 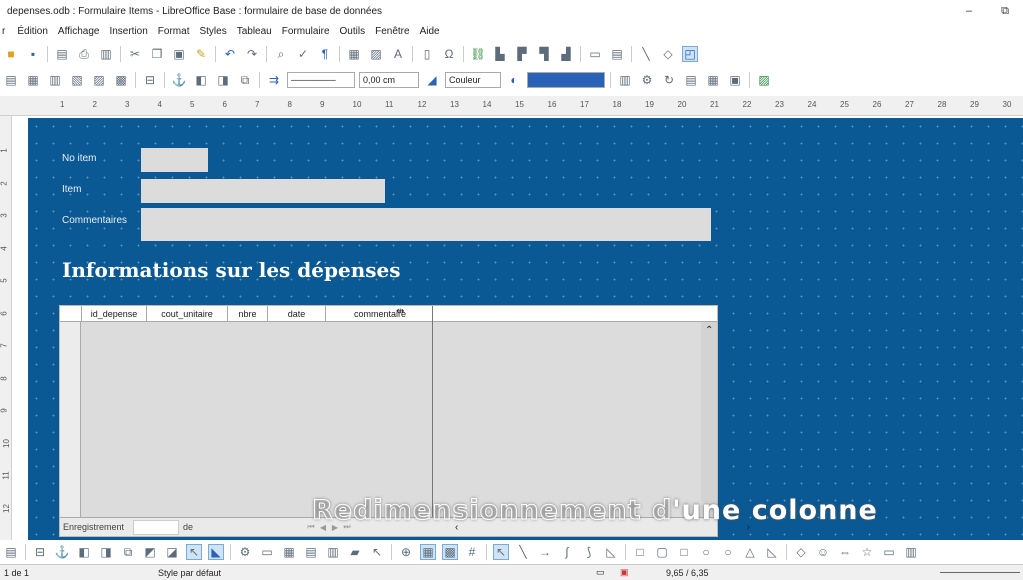 I want to click on save-icon: ▪, so click(x=33, y=54).